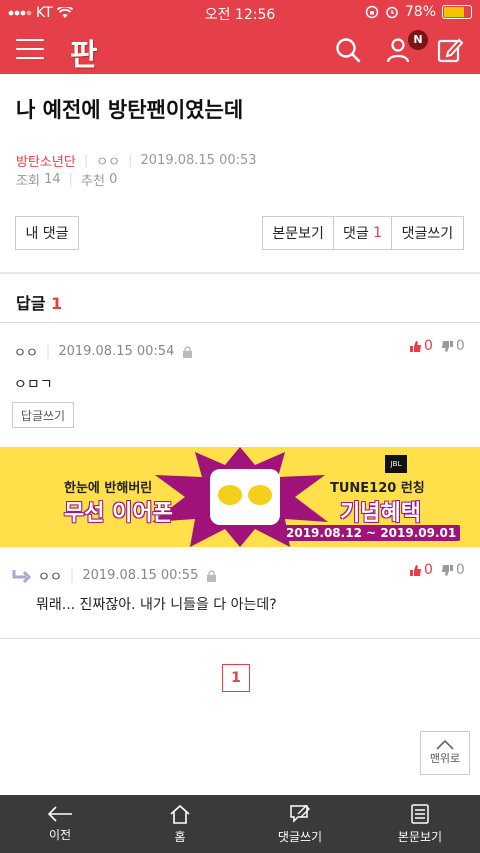 This screenshot has width=480, height=853. What do you see at coordinates (420, 12) in the screenshot?
I see `battery-percent: 78%` at bounding box center [420, 12].